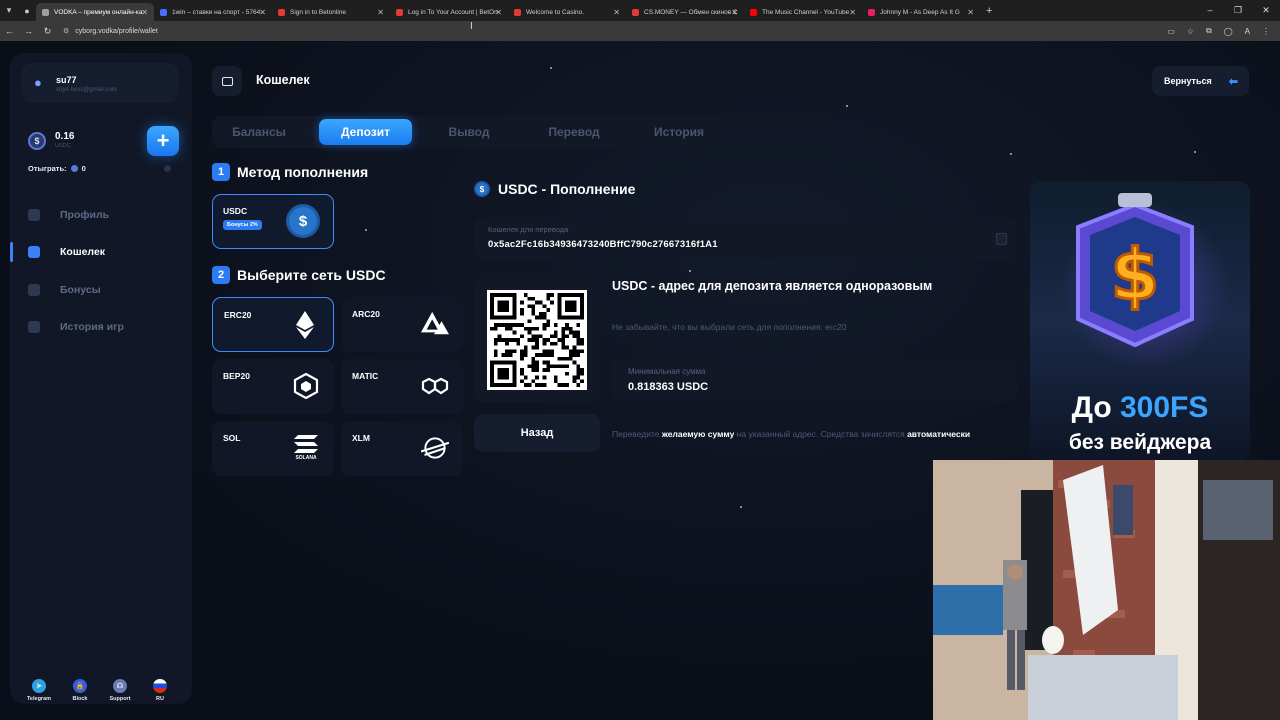  Describe the element at coordinates (311, 275) in the screenshot. I see `network-title: Выберите сеть USDC` at that location.